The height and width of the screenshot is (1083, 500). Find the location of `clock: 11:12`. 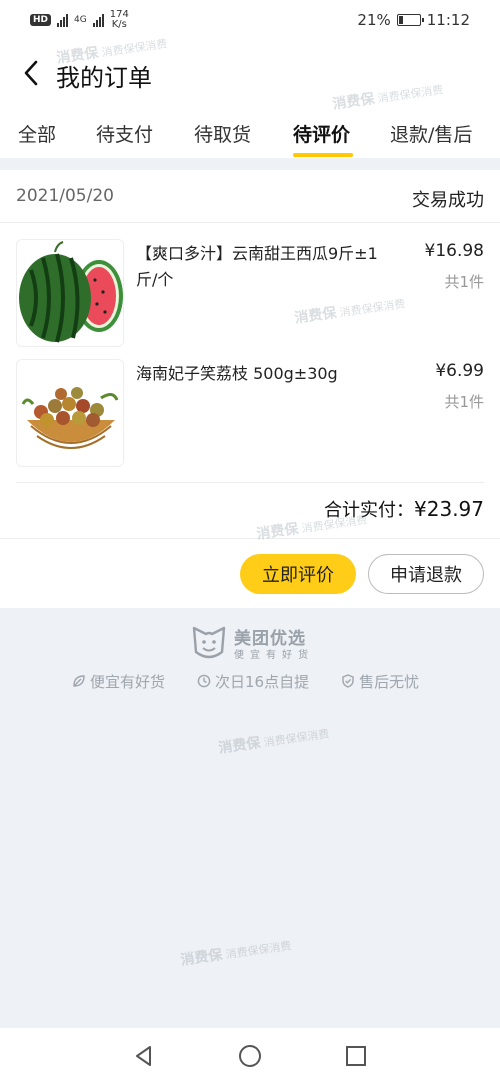

clock: 11:12 is located at coordinates (448, 20).